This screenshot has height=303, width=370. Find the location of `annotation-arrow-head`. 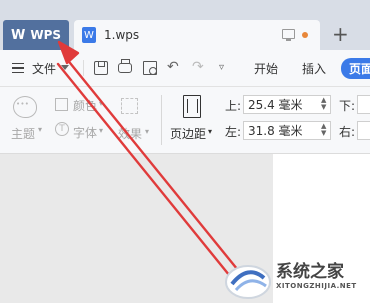

annotation-arrow-head is located at coordinates (68, 52).